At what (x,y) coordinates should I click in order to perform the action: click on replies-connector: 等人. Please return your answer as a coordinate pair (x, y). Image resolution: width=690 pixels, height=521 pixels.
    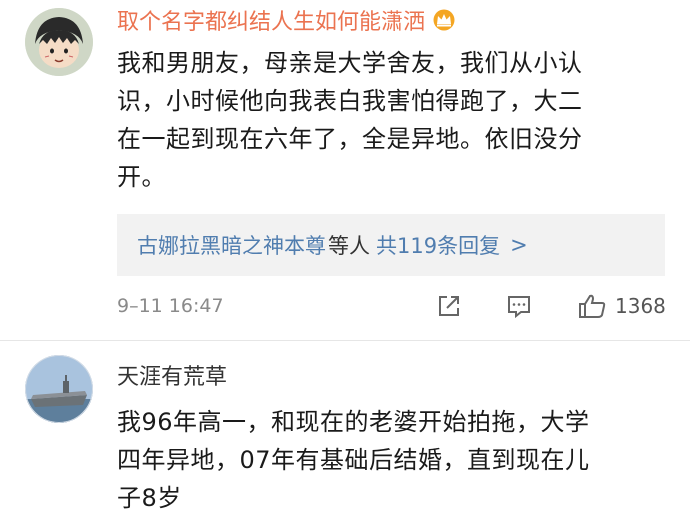
    Looking at the image, I should click on (349, 246).